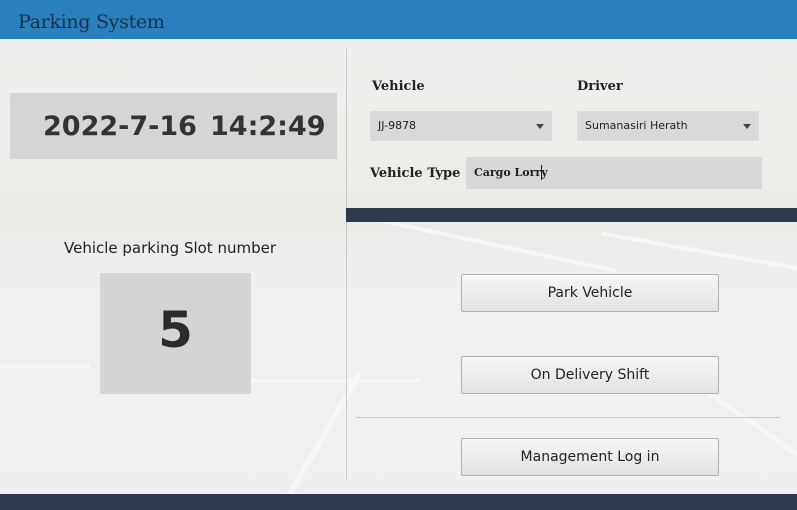 This screenshot has width=797, height=510. Describe the element at coordinates (590, 375) in the screenshot. I see `on-delivery-shift-button: On Delivery Shift` at that location.